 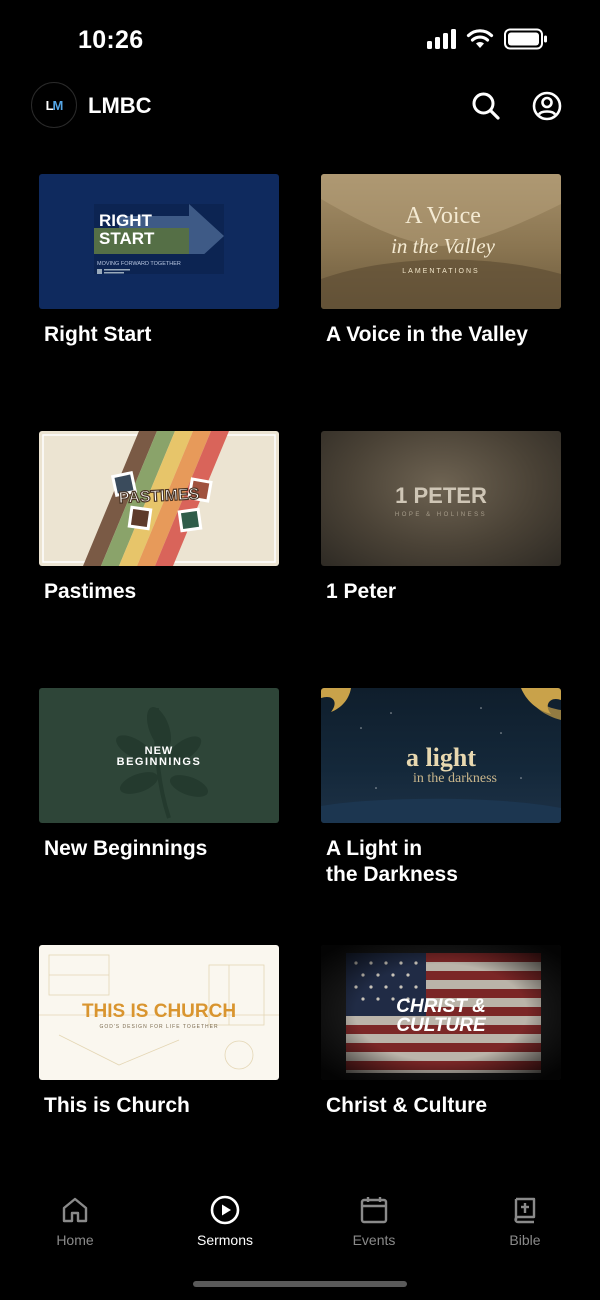 What do you see at coordinates (75, 1210) in the screenshot?
I see `home-icon` at bounding box center [75, 1210].